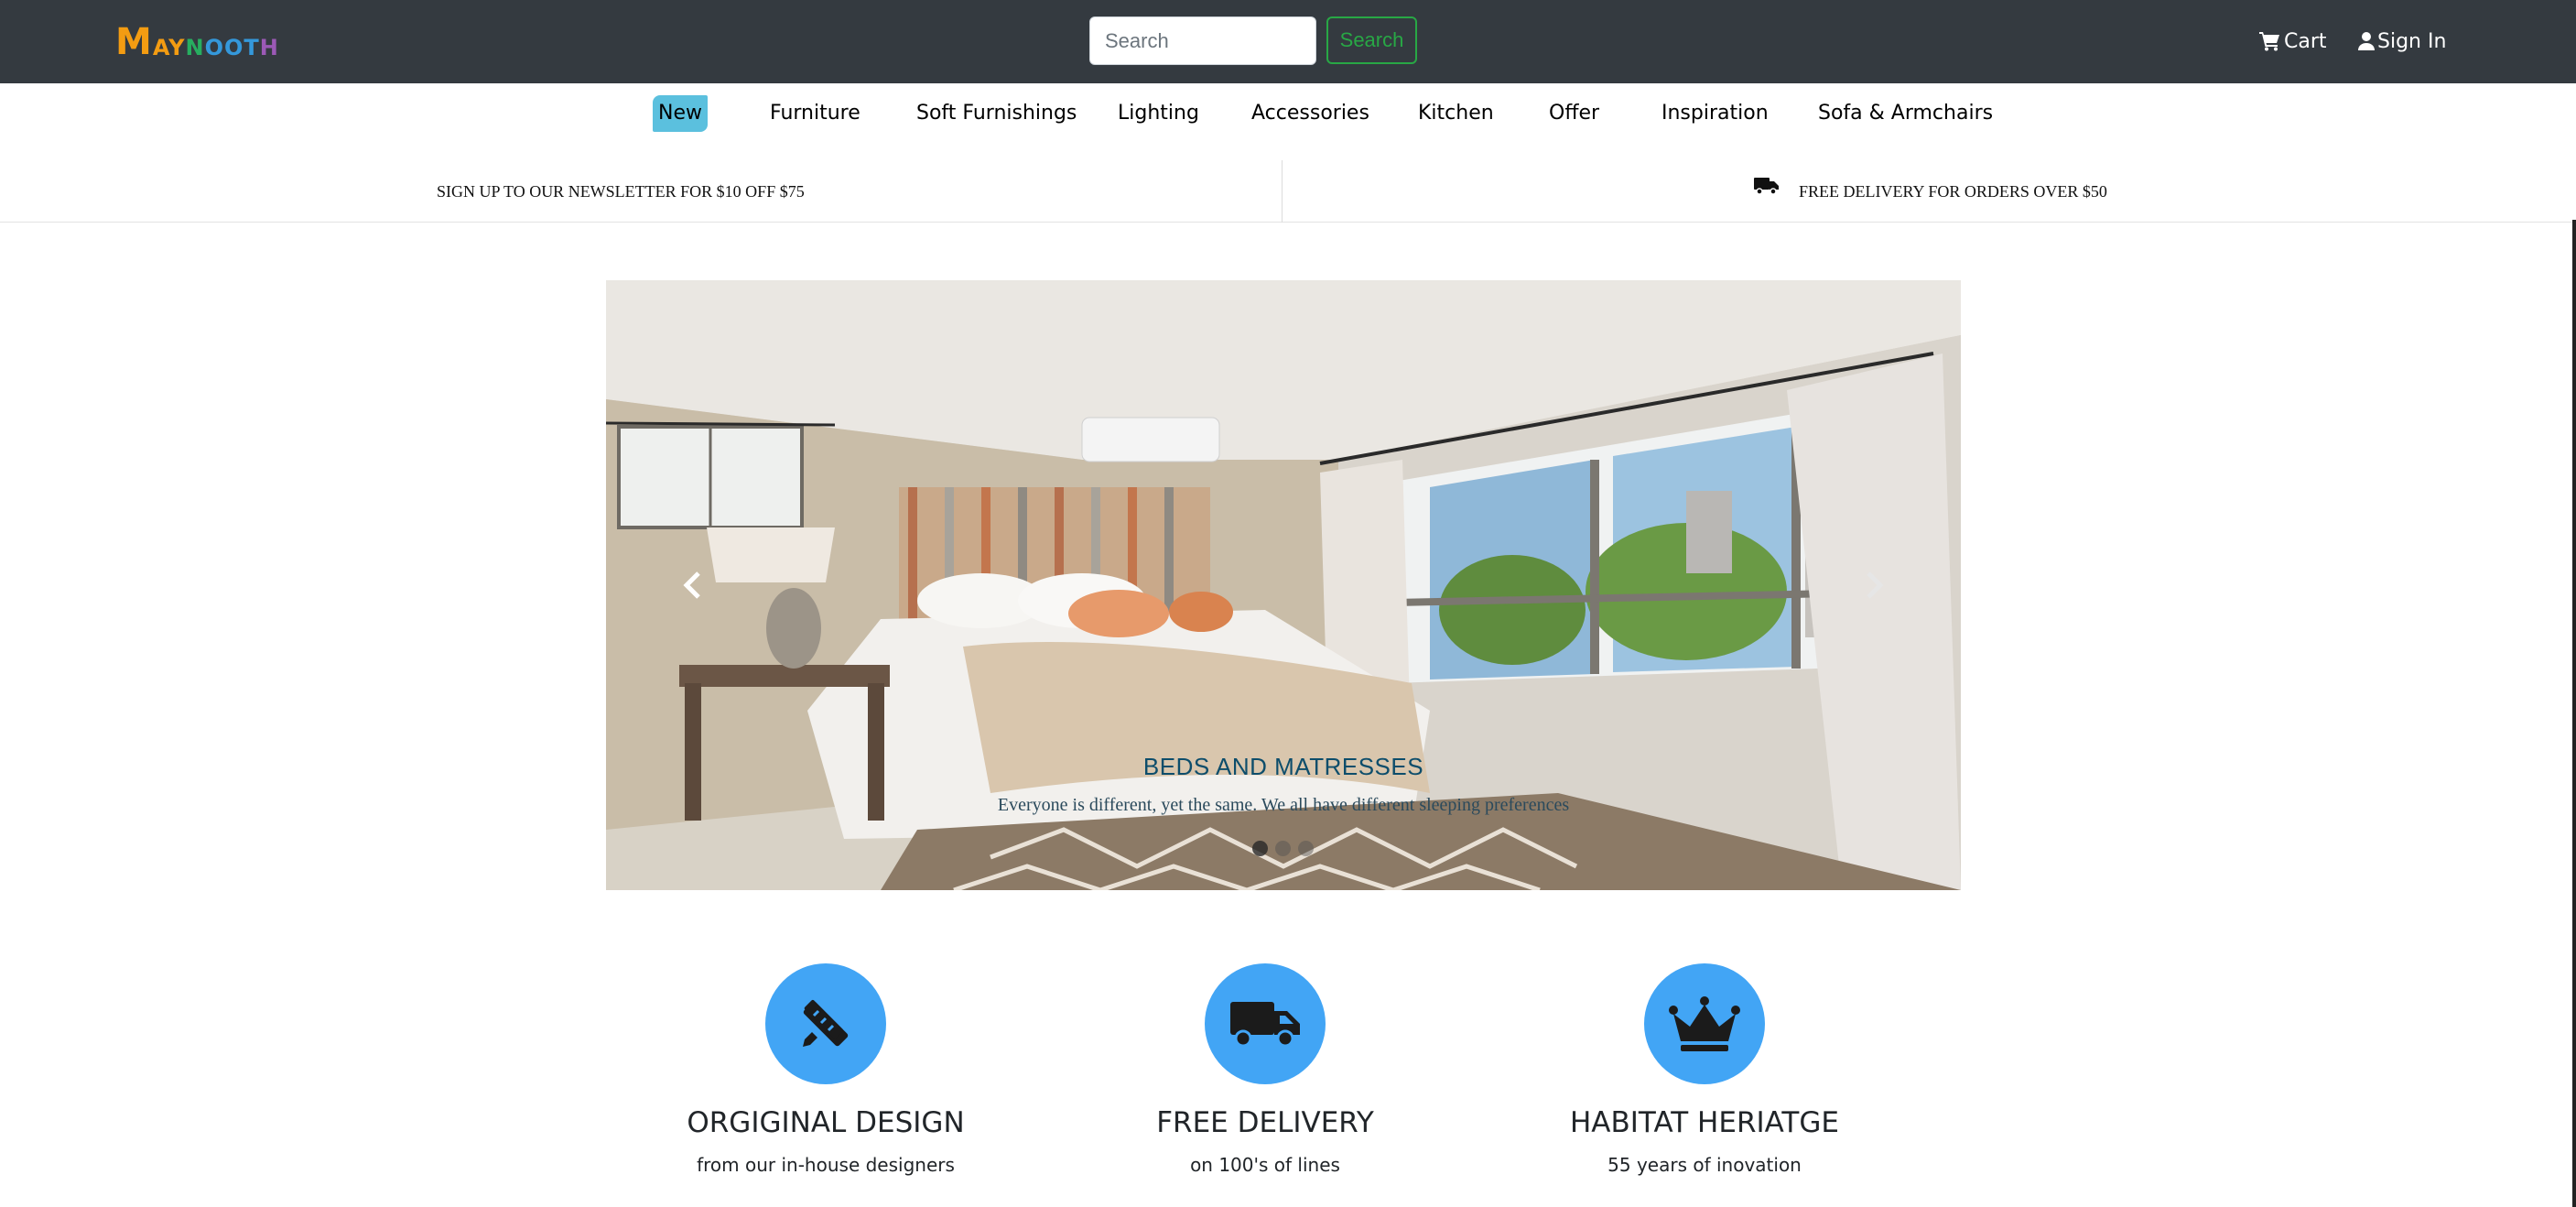 Image resolution: width=2576 pixels, height=1207 pixels. I want to click on logo: M AY N OOT H, so click(197, 42).